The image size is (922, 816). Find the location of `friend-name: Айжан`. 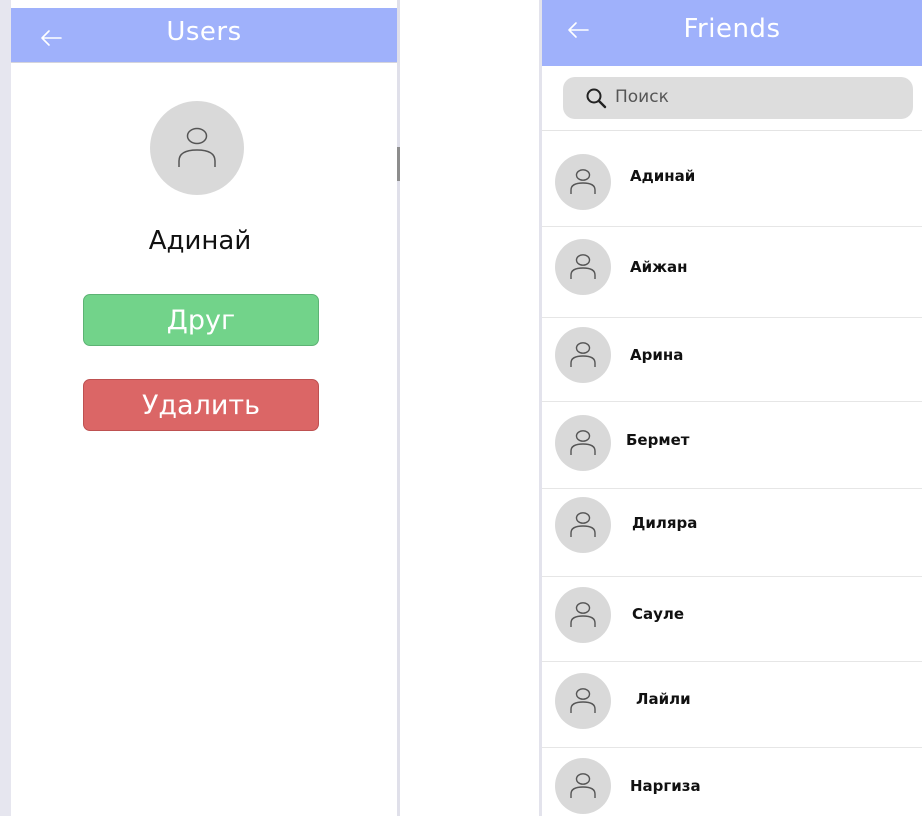

friend-name: Айжан is located at coordinates (659, 267).